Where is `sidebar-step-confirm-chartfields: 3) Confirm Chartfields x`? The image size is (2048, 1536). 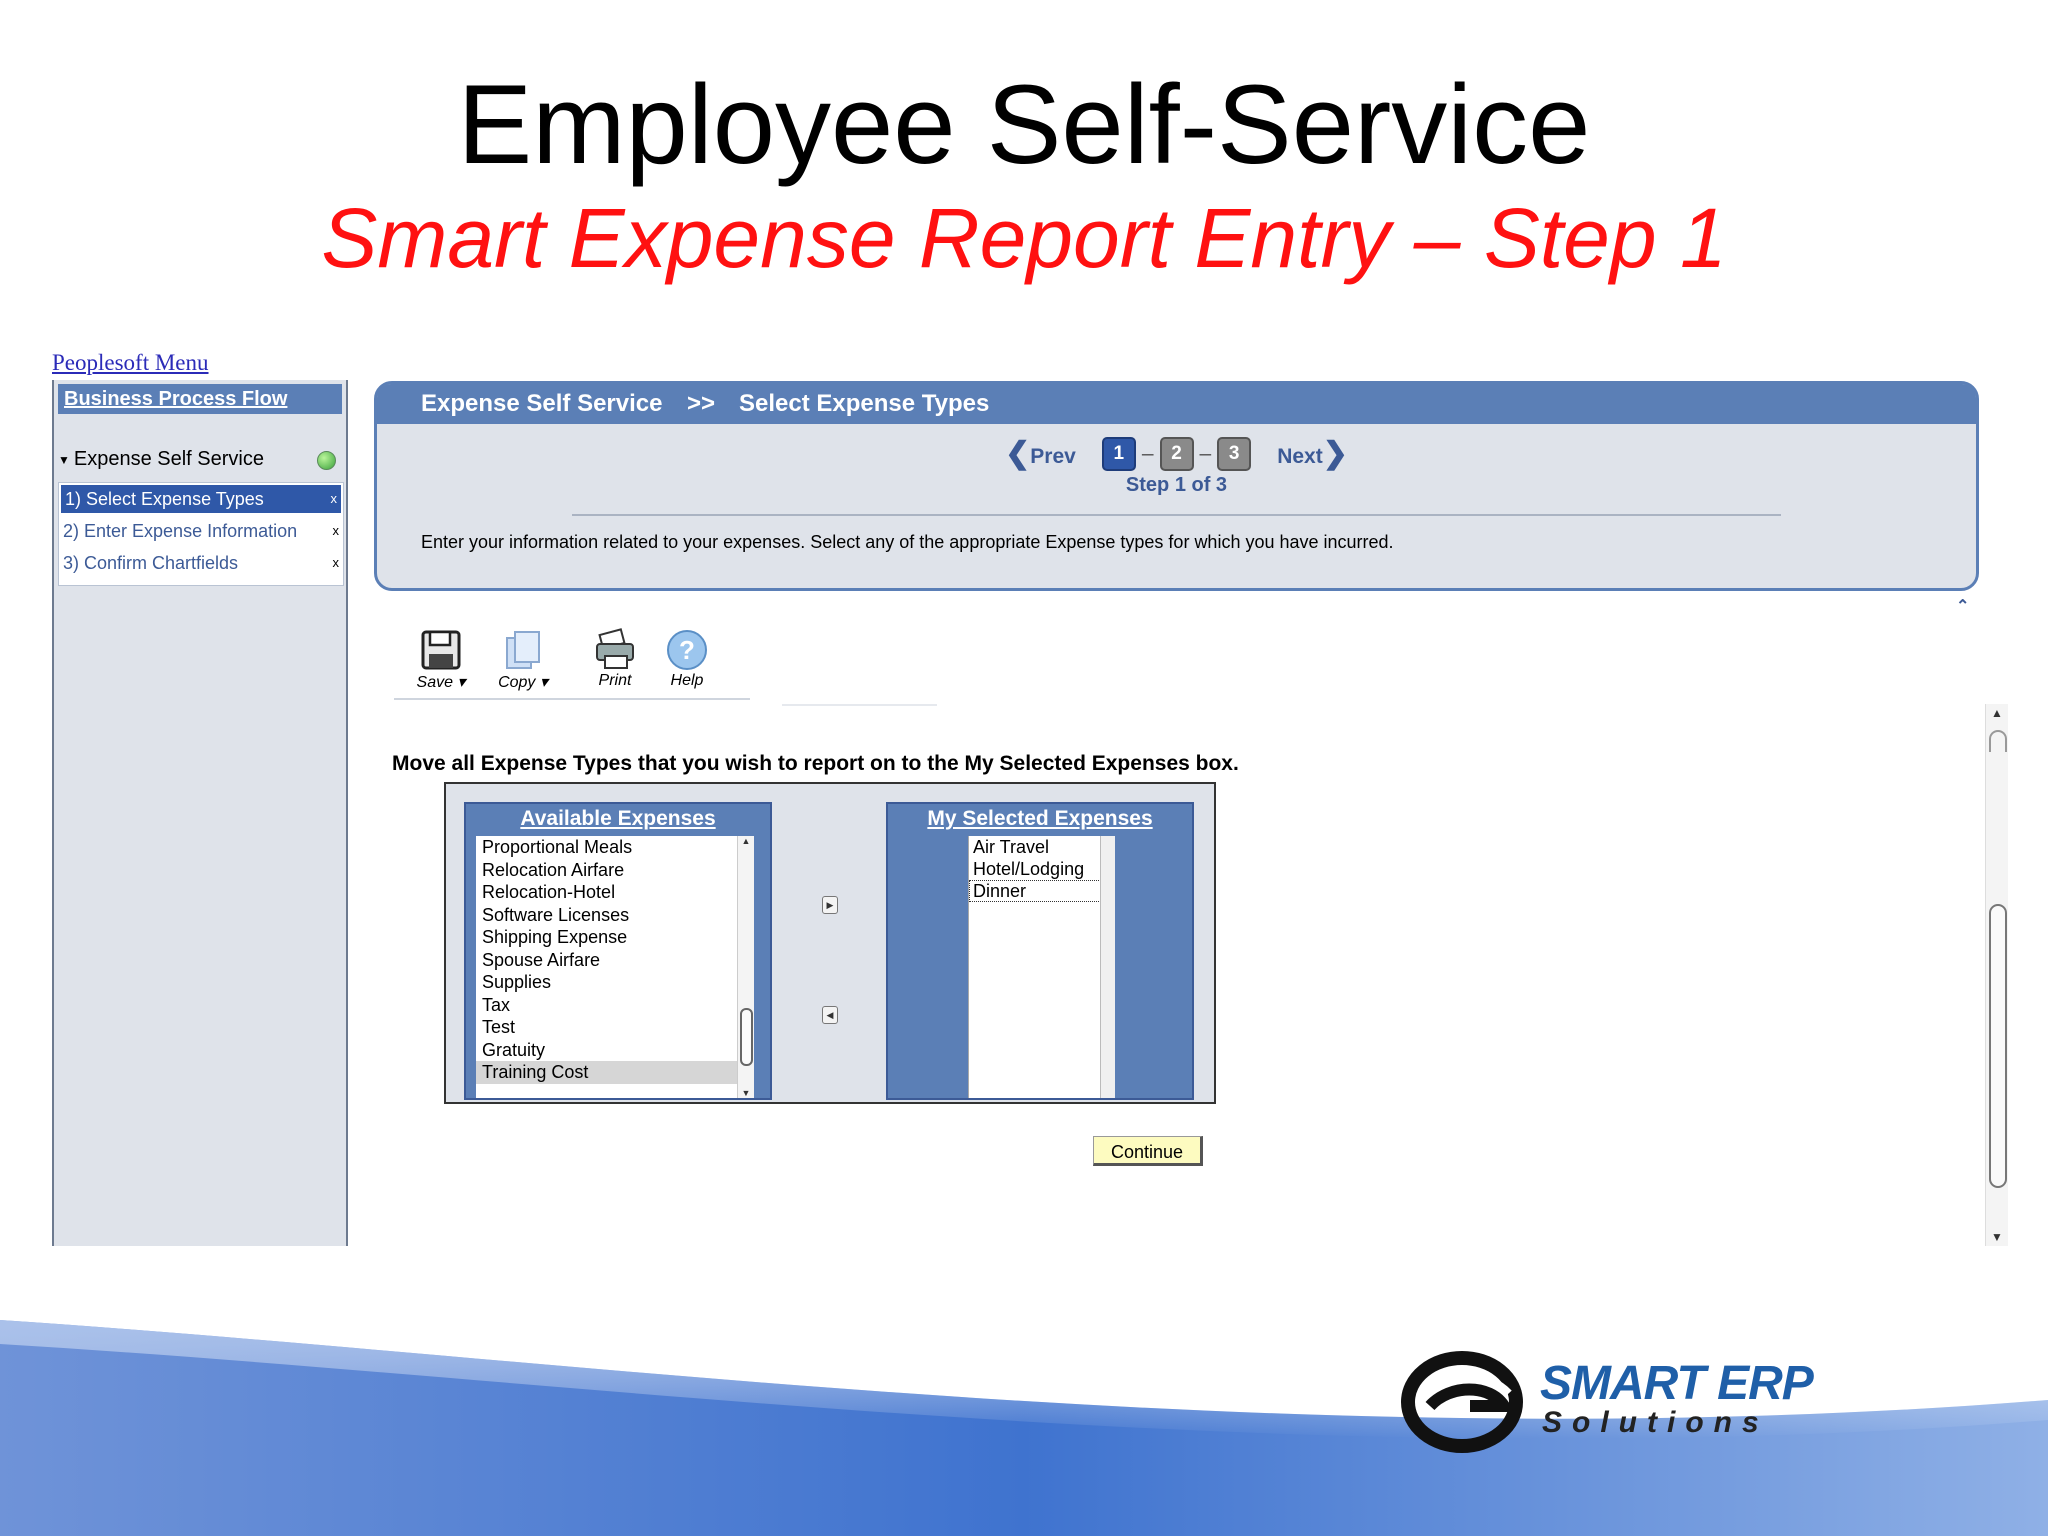
sidebar-step-confirm-chartfields: 3) Confirm Chartfields x is located at coordinates (201, 563).